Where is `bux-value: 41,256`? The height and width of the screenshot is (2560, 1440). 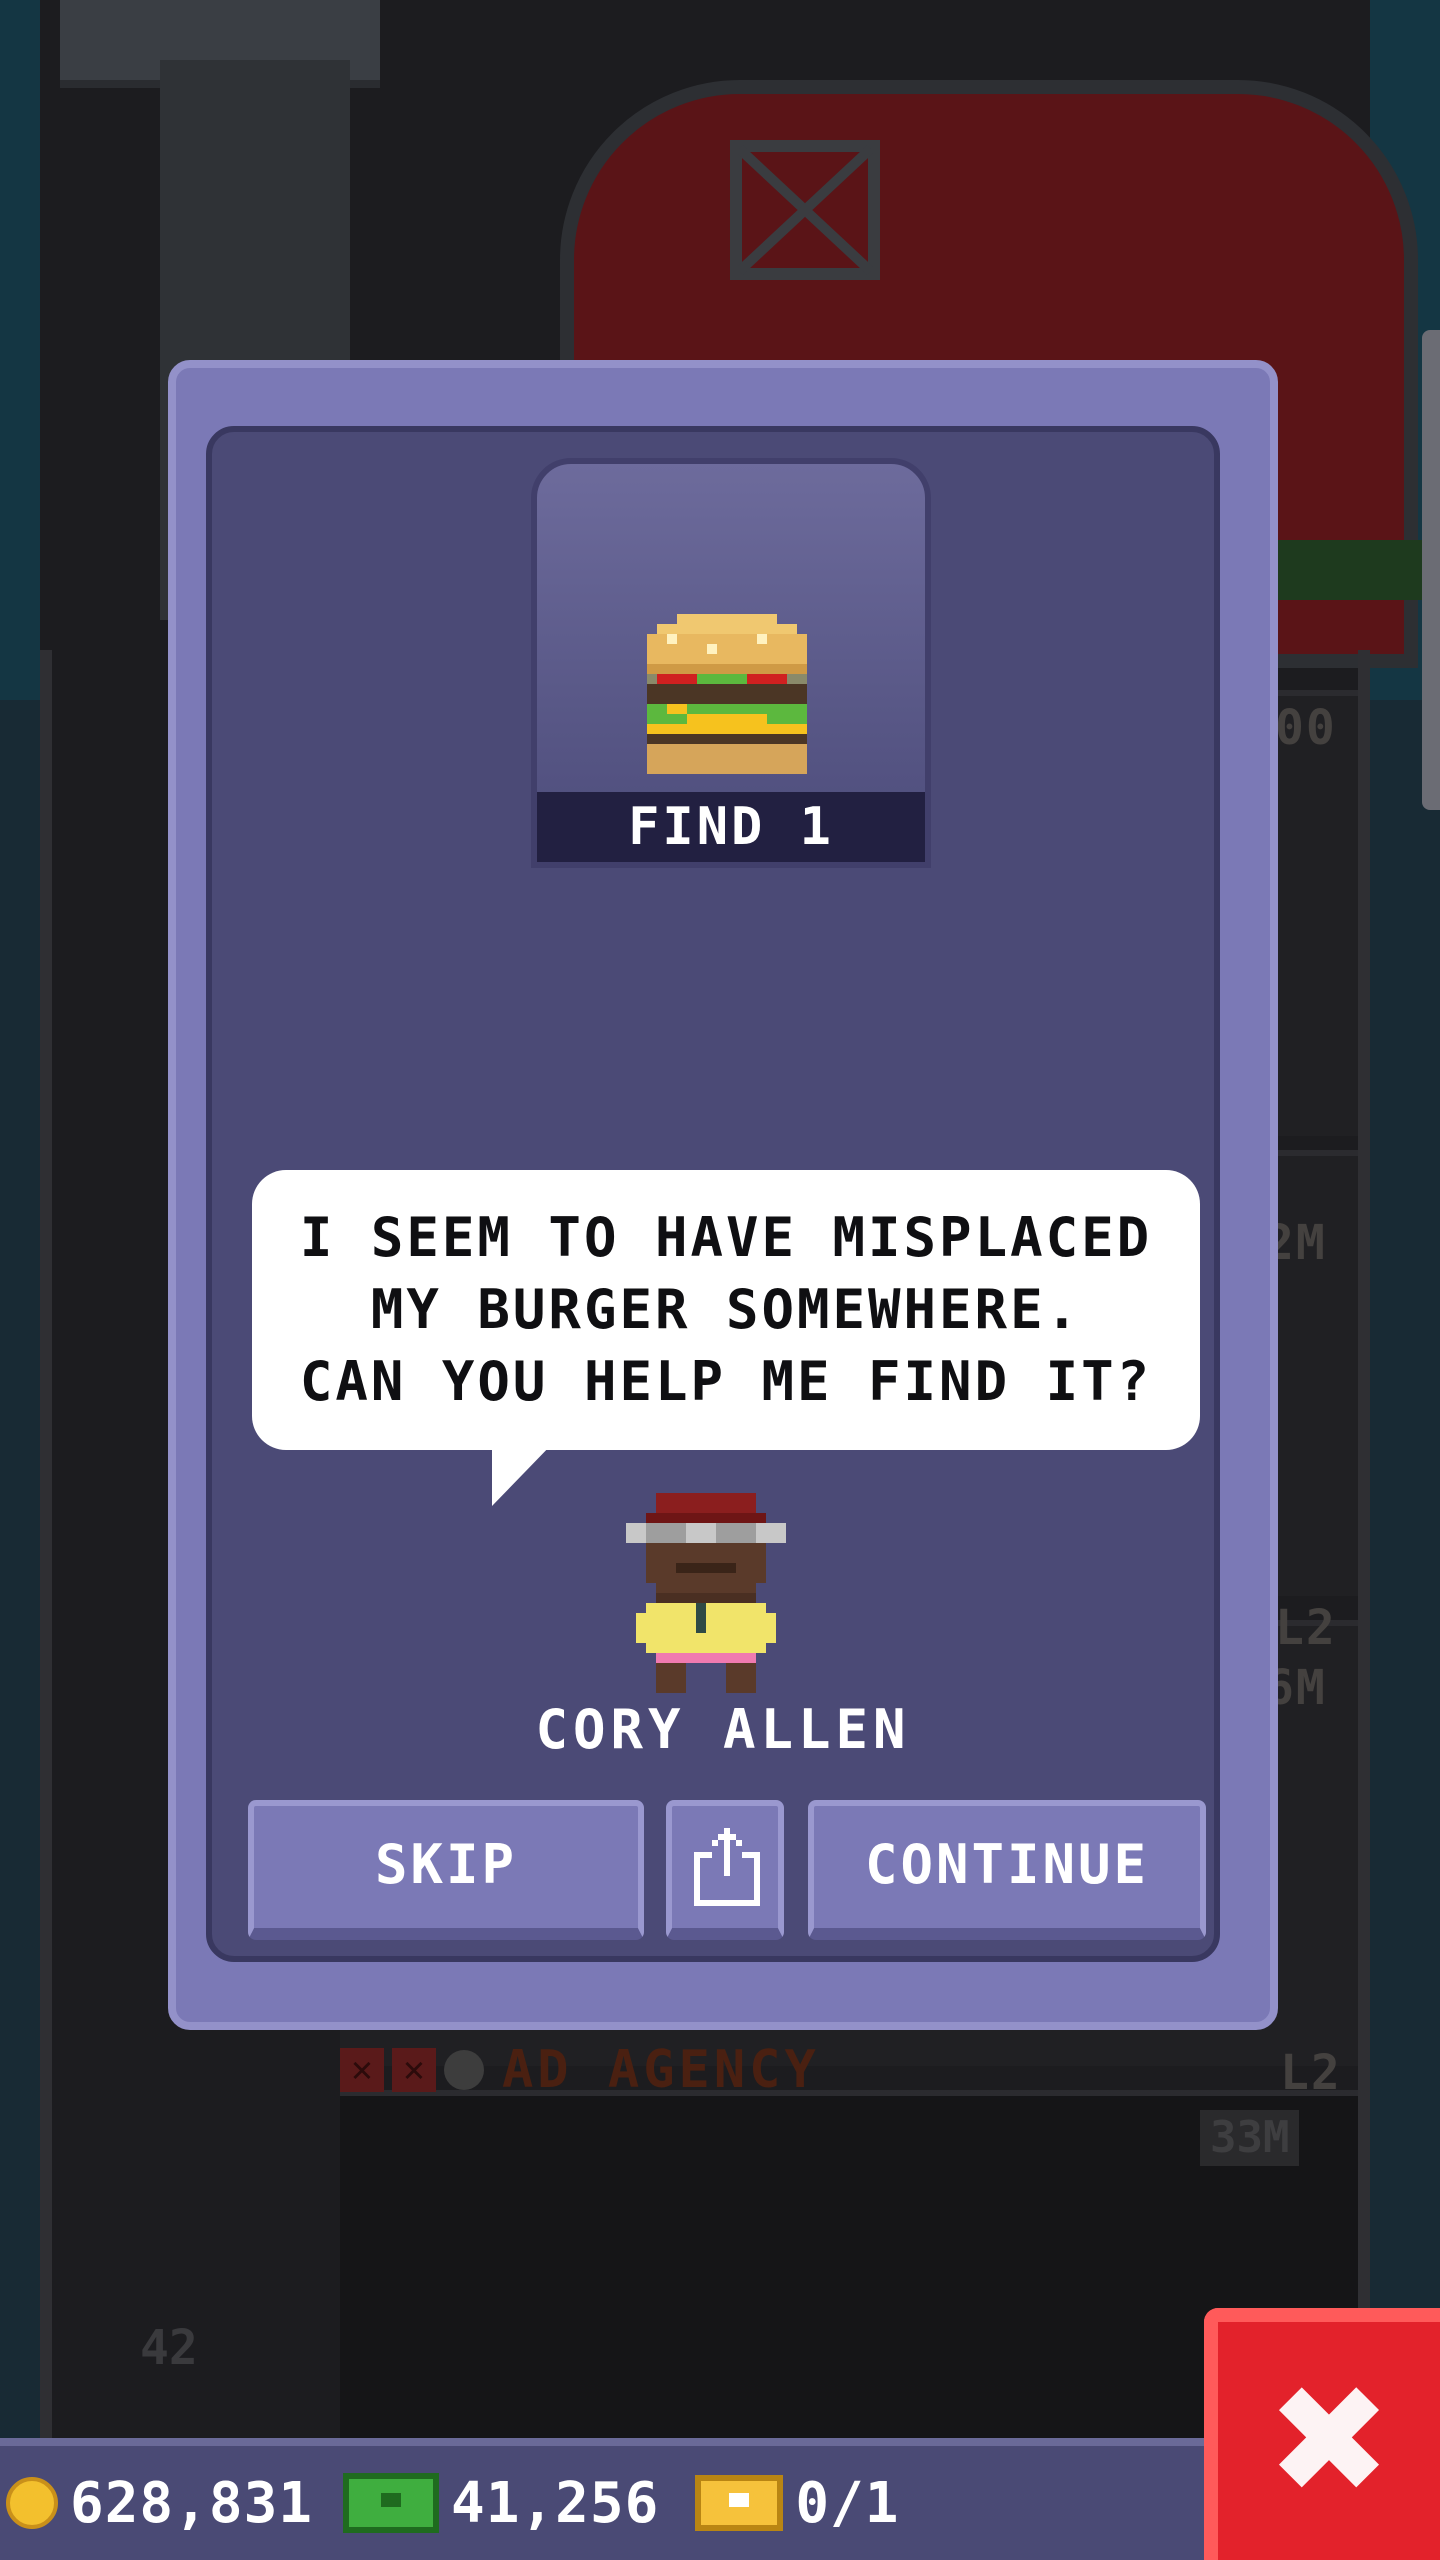
bux-value: 41,256 is located at coordinates (555, 2503).